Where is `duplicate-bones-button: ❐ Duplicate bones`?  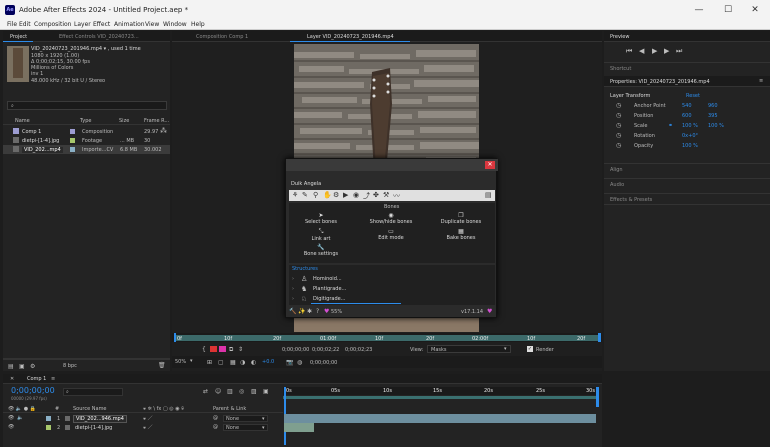
duplicate-bones-button: ❐ Duplicate bones is located at coordinates (461, 218).